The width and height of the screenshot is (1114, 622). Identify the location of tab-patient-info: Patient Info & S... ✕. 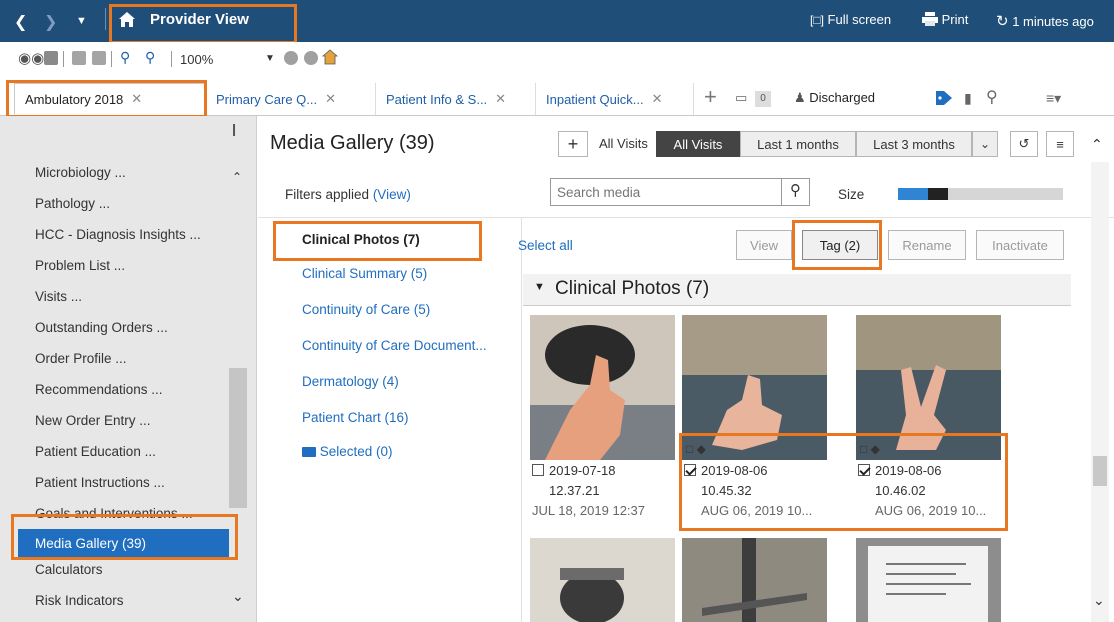
(456, 99).